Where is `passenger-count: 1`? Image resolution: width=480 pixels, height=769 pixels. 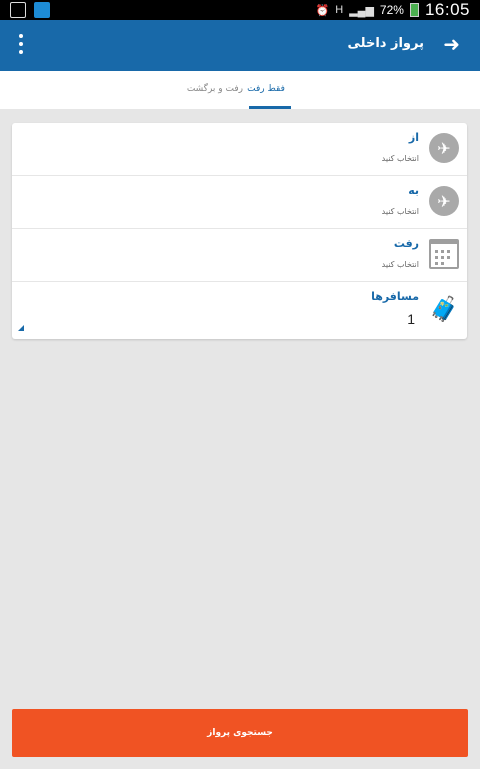 passenger-count: 1 is located at coordinates (411, 319).